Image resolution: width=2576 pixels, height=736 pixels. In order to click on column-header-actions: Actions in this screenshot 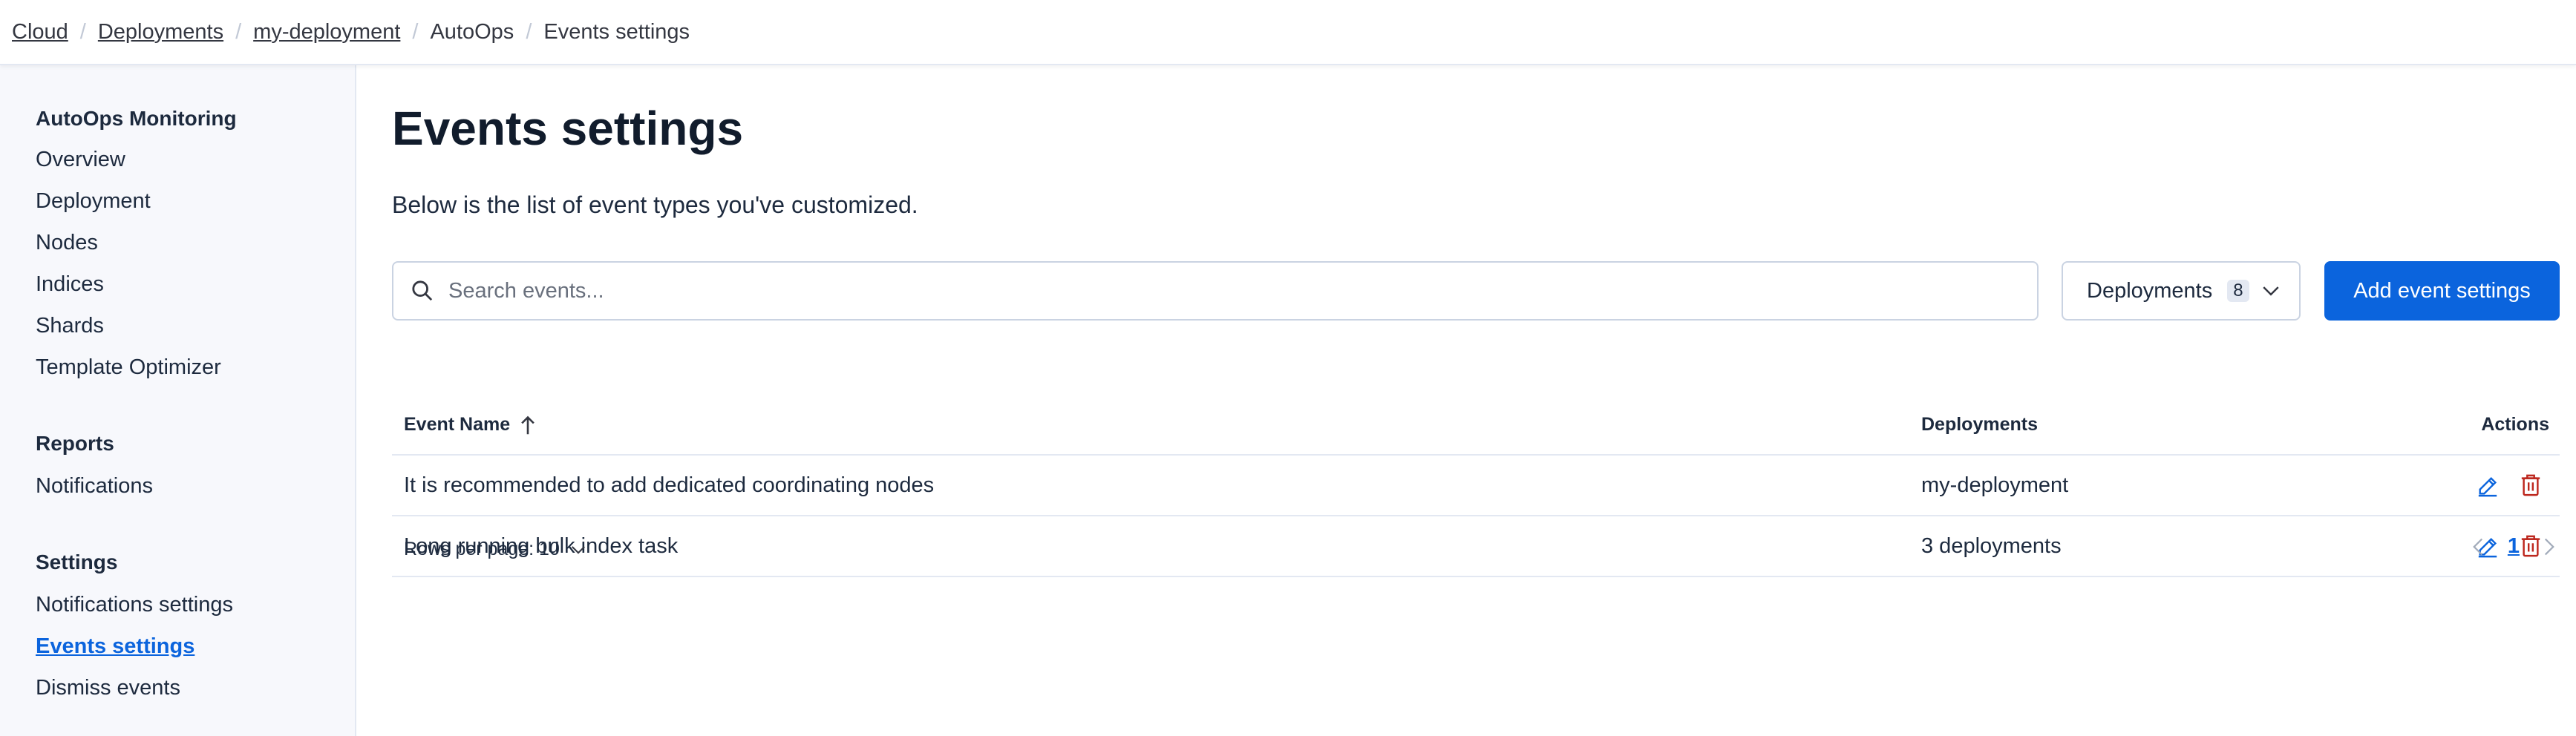, I will do `click(2515, 424)`.